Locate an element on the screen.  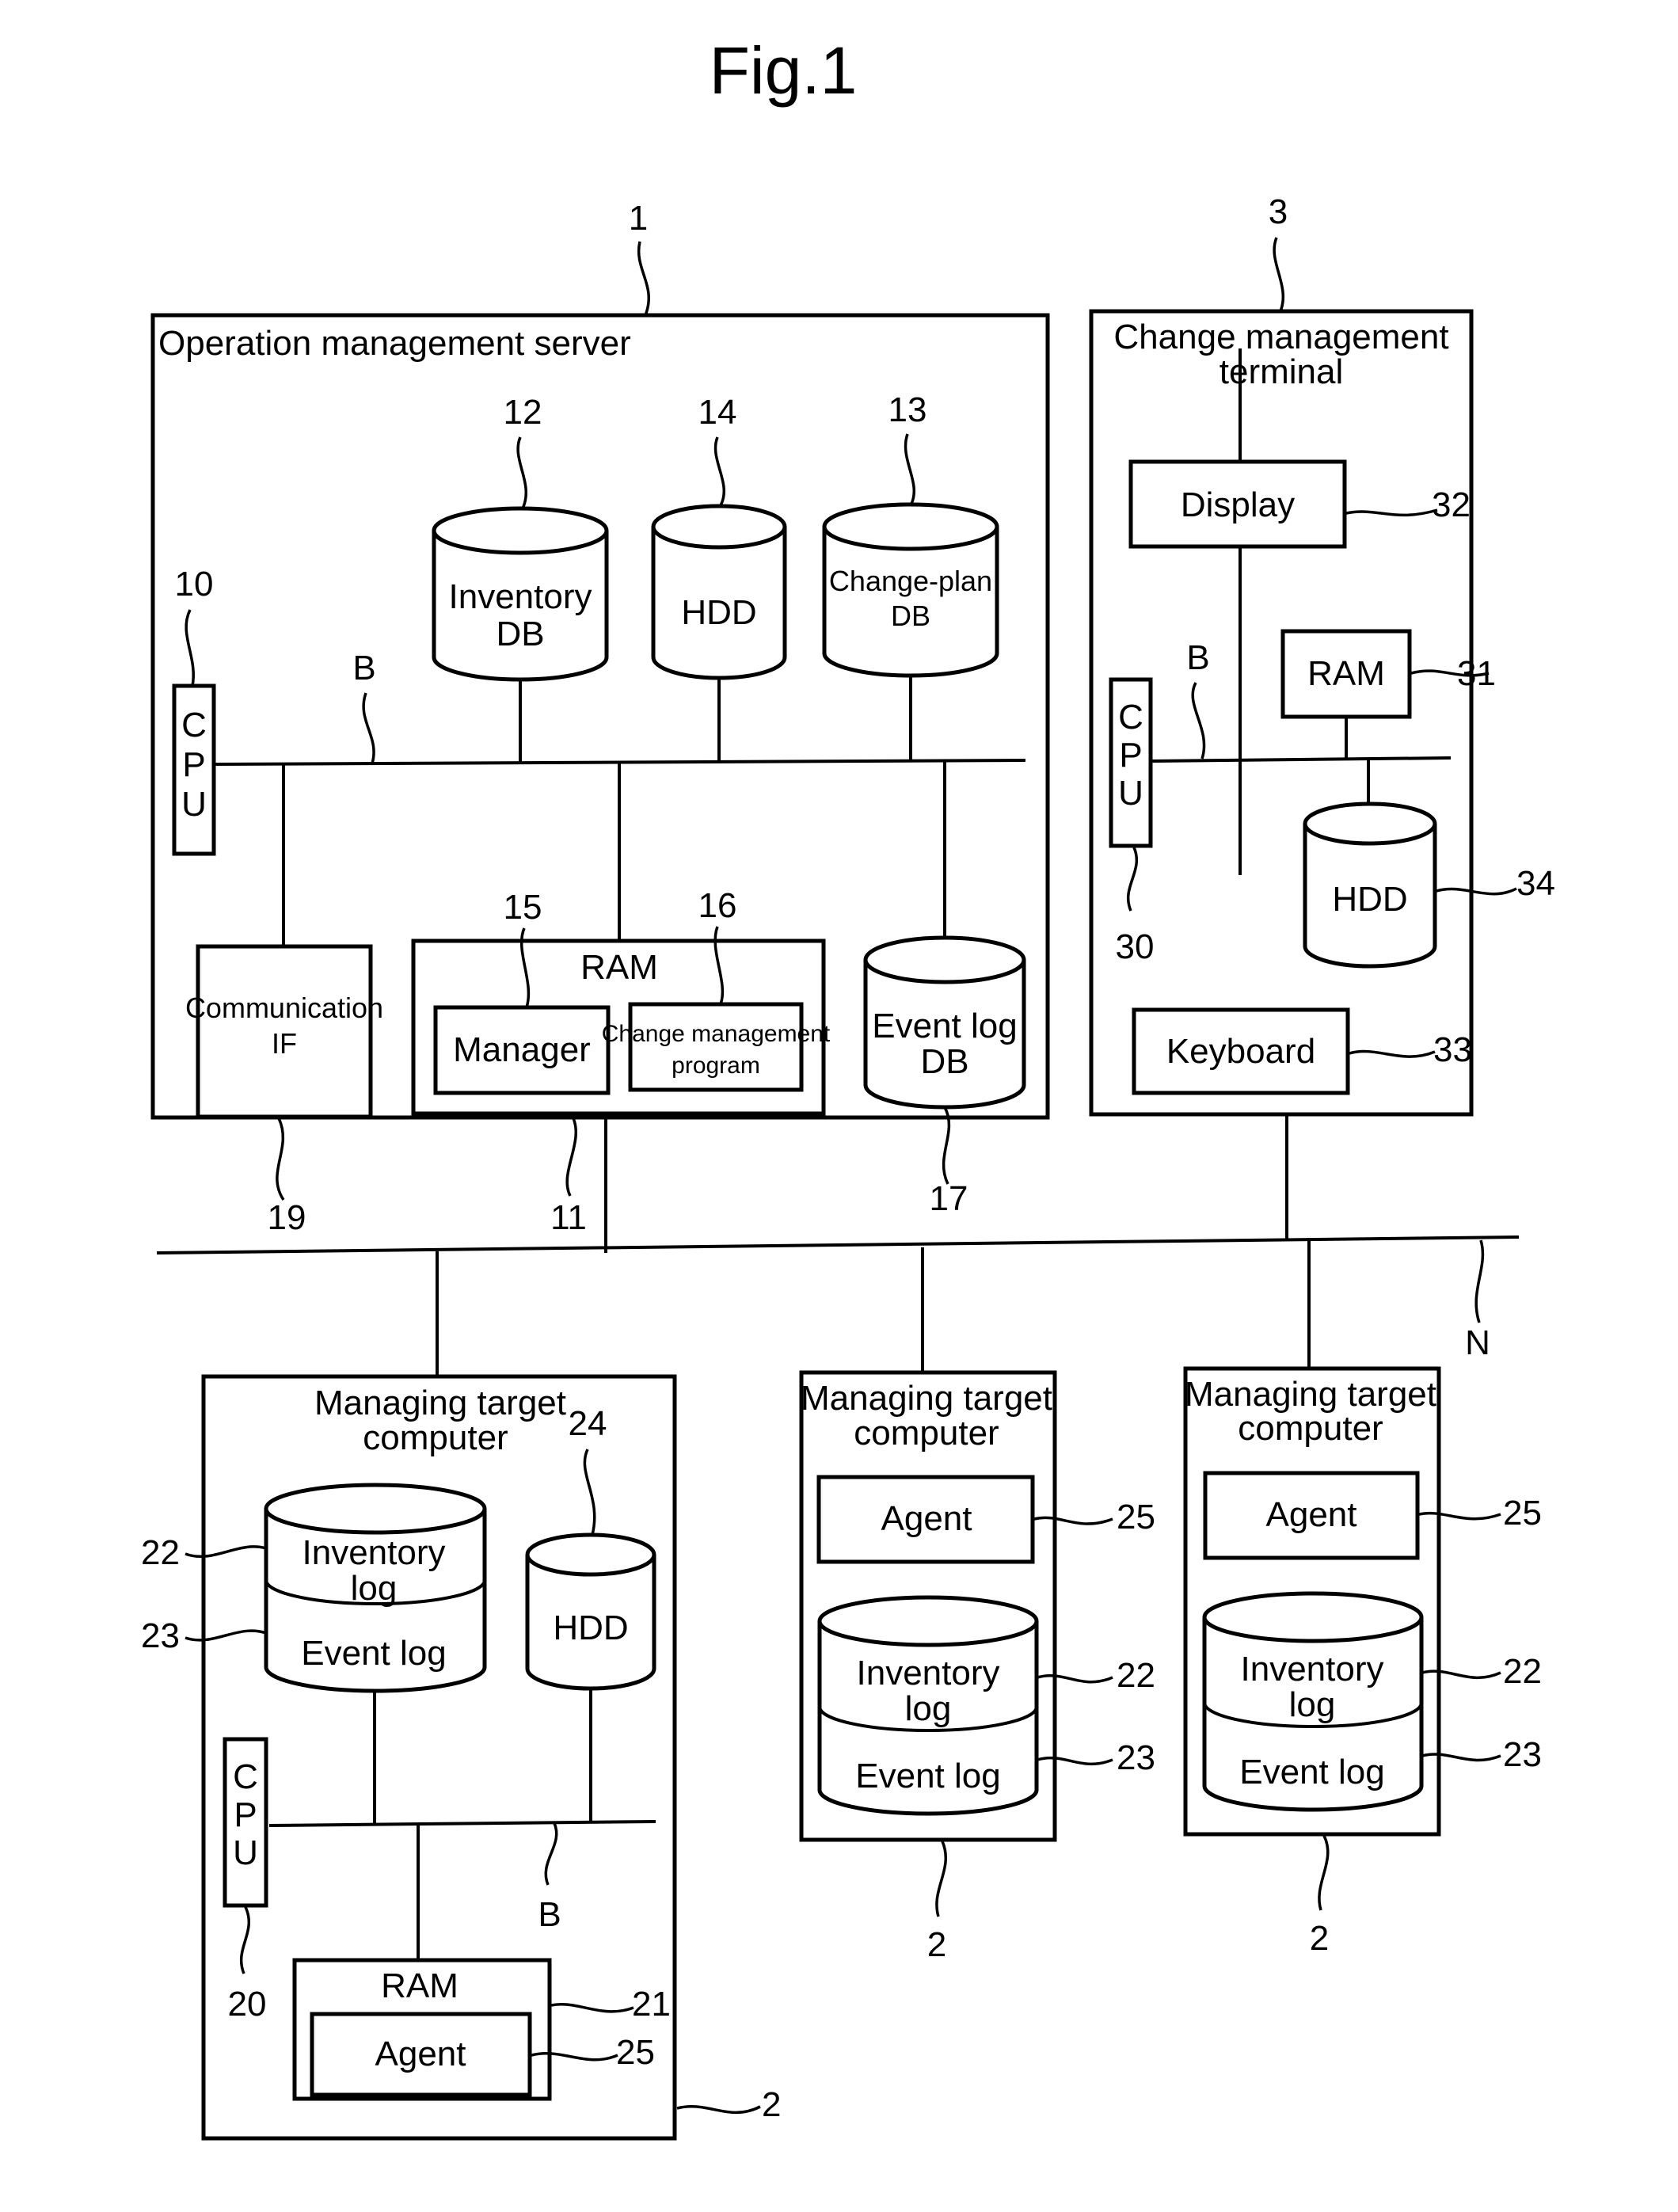
server-cpu-letter: C is located at coordinates (194, 725).